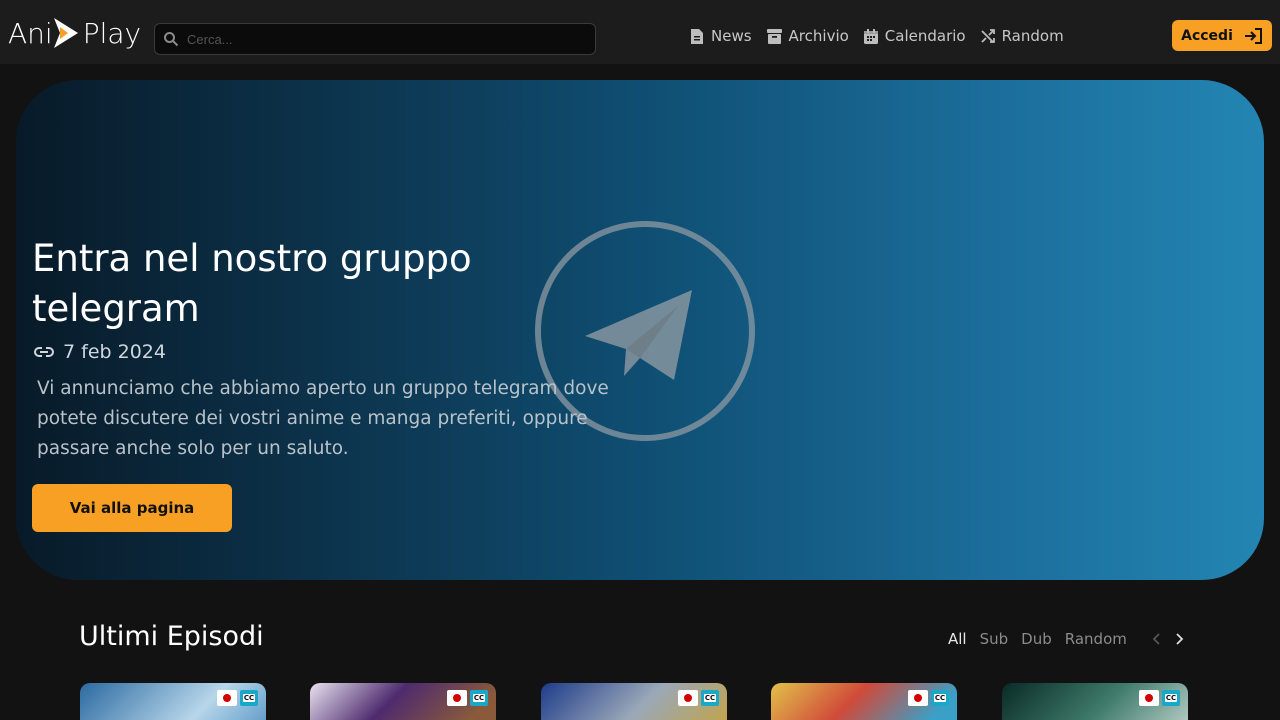 This screenshot has height=720, width=1280. Describe the element at coordinates (112, 33) in the screenshot. I see `logo-text-play: Play` at that location.